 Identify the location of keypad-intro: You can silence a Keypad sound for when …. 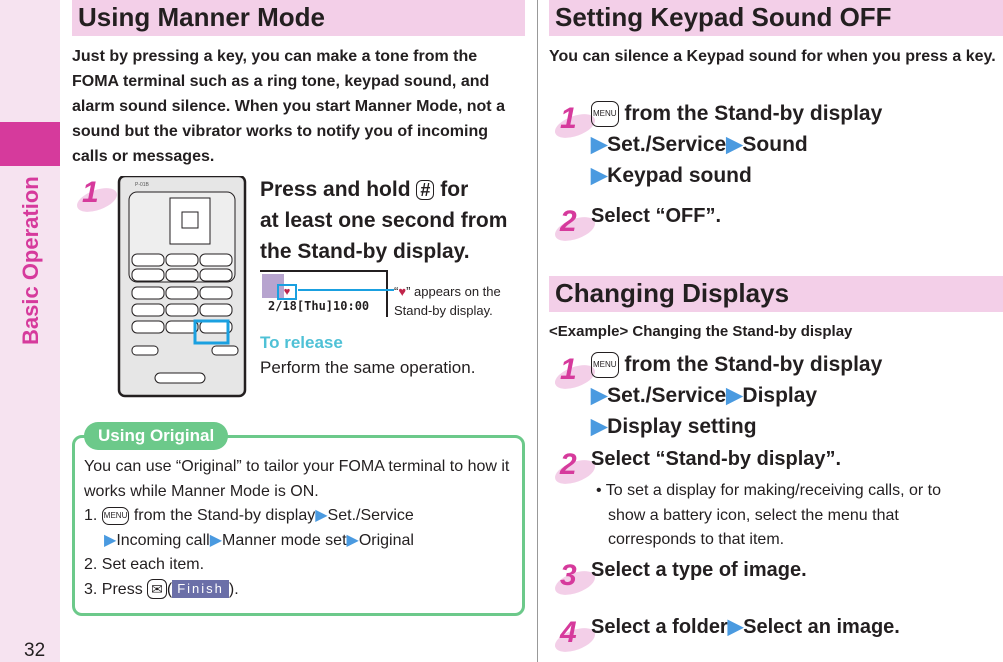
(772, 56).